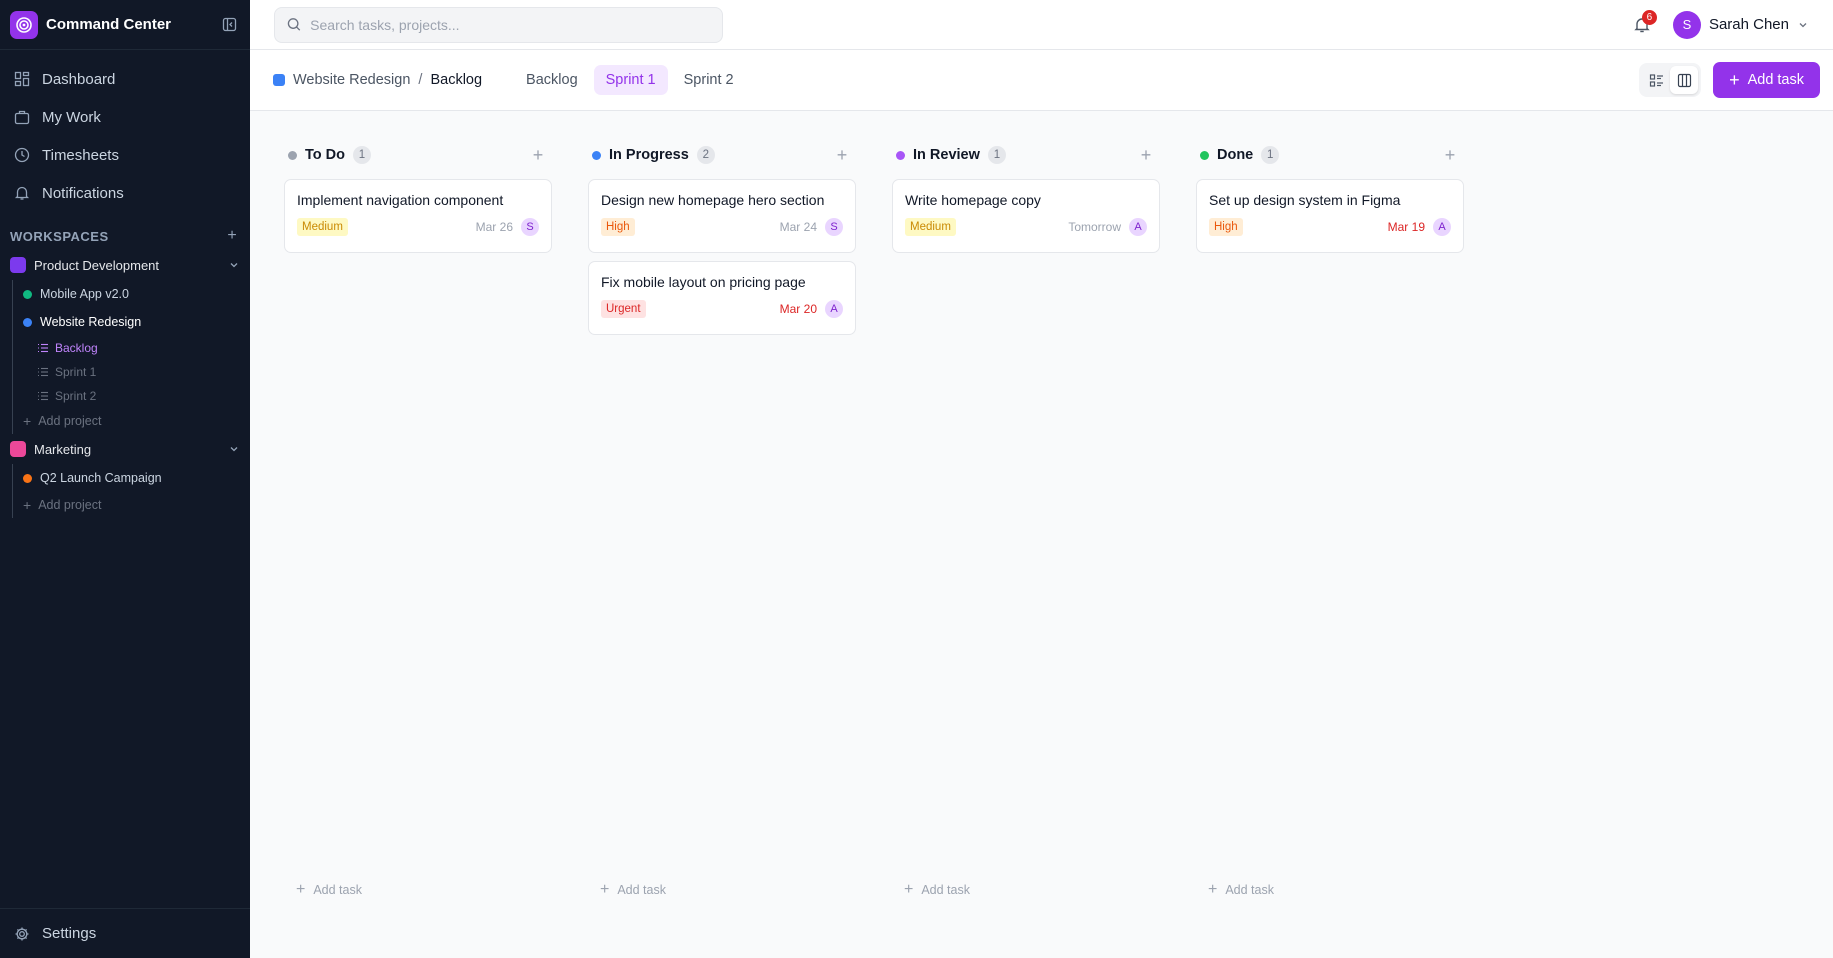  What do you see at coordinates (83, 193) in the screenshot?
I see `sidebar-item-label: Notifications` at bounding box center [83, 193].